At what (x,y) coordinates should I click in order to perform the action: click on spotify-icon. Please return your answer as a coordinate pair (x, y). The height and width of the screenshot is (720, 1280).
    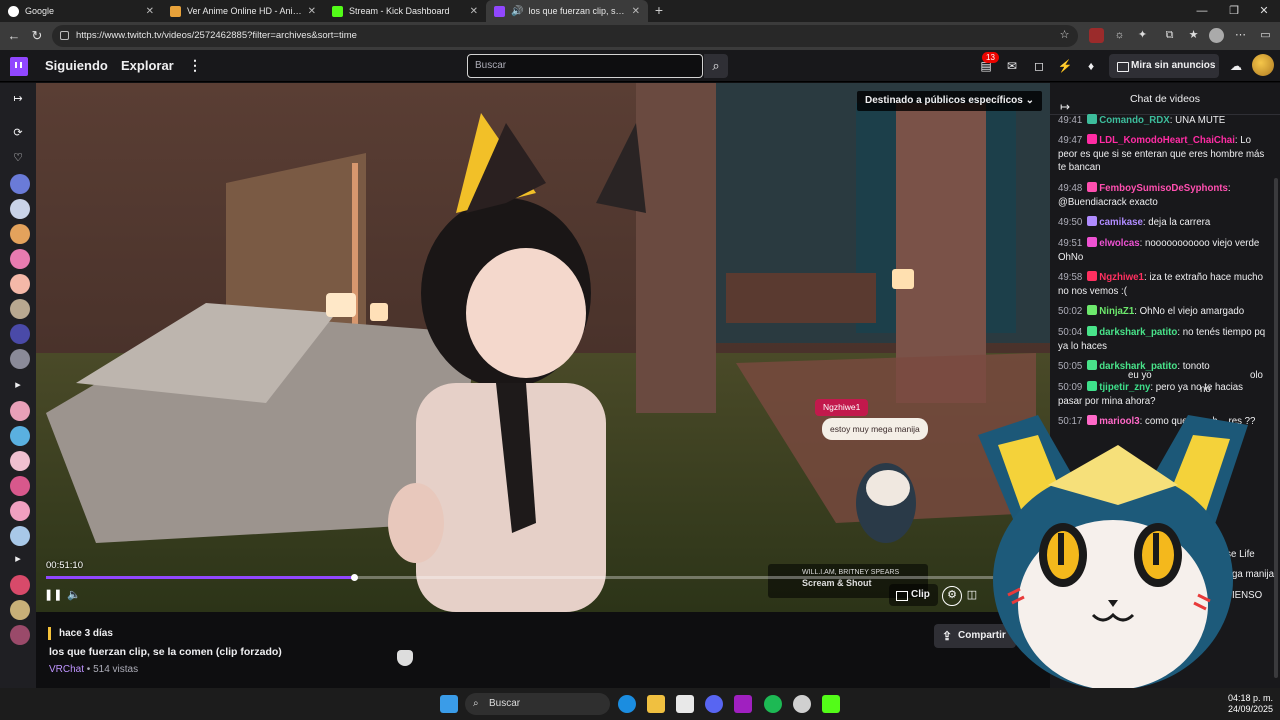
    Looking at the image, I should click on (773, 704).